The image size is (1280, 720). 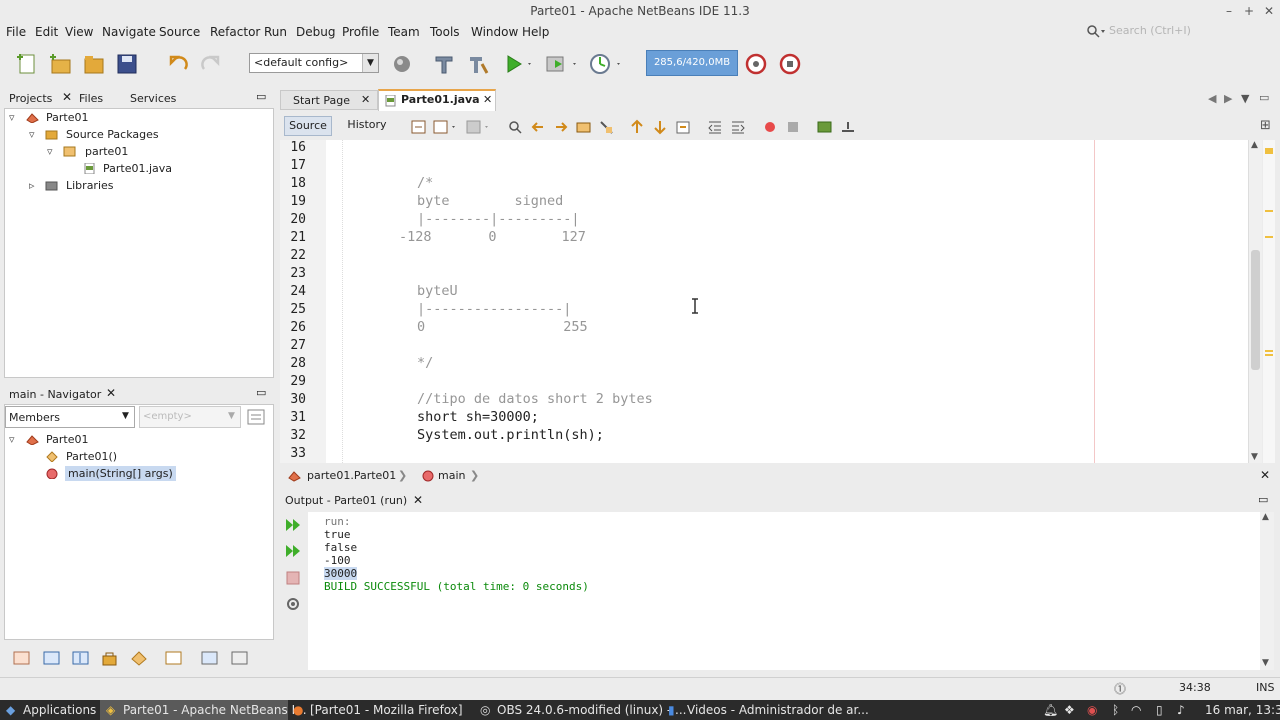 What do you see at coordinates (139, 658) in the screenshot?
I see `filter-inner-icon` at bounding box center [139, 658].